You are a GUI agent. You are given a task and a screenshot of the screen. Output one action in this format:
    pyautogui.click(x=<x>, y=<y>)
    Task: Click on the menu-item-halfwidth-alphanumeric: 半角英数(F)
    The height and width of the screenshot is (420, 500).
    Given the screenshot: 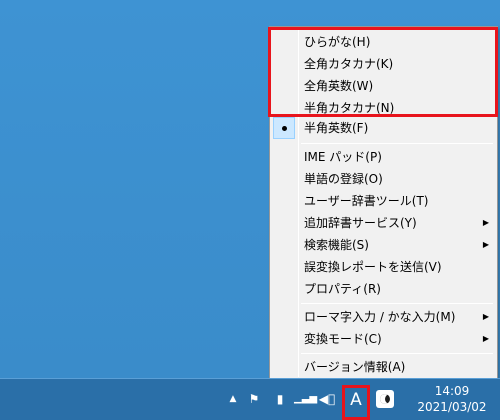 What is the action you would take?
    pyautogui.click(x=383, y=128)
    